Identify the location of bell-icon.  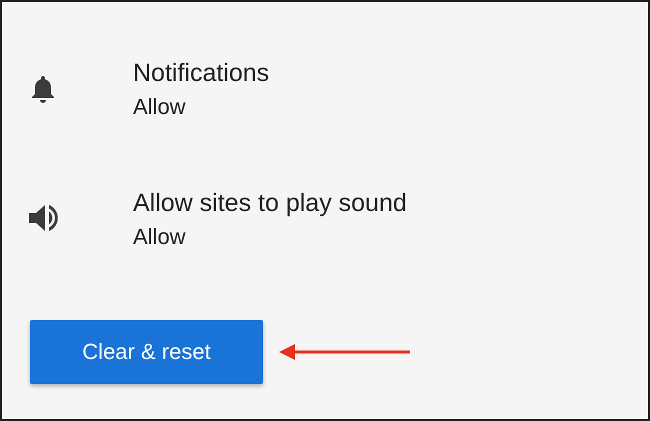
(43, 90).